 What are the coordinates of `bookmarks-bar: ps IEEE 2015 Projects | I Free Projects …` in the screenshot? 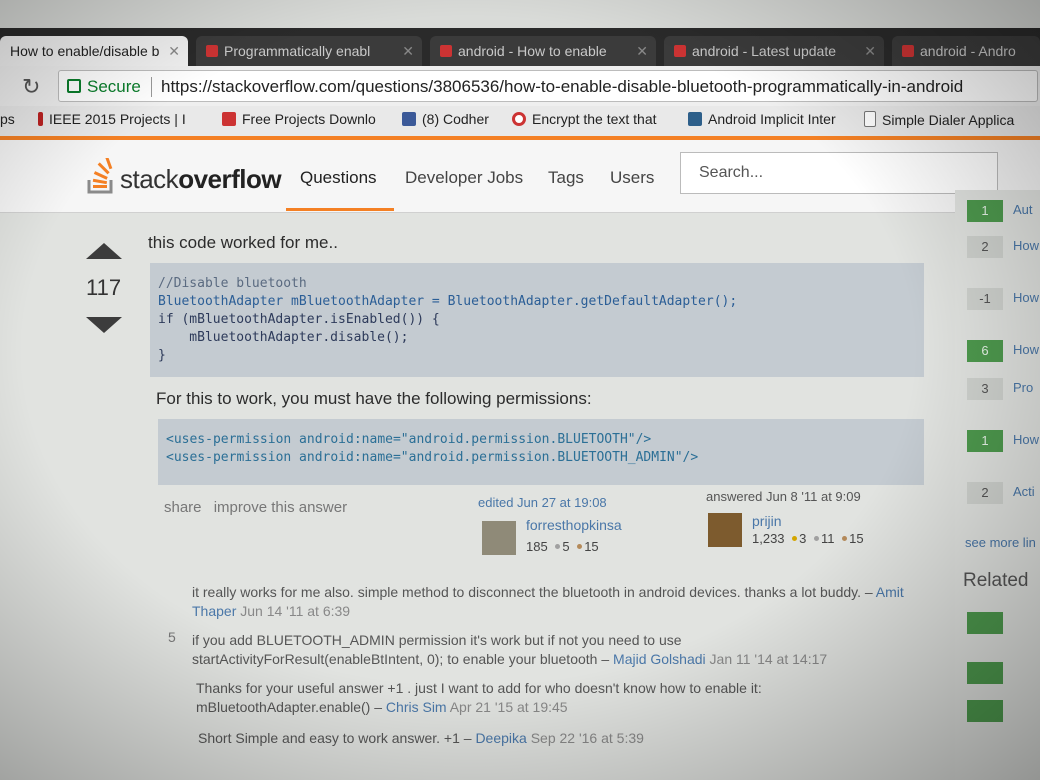 It's located at (520, 121).